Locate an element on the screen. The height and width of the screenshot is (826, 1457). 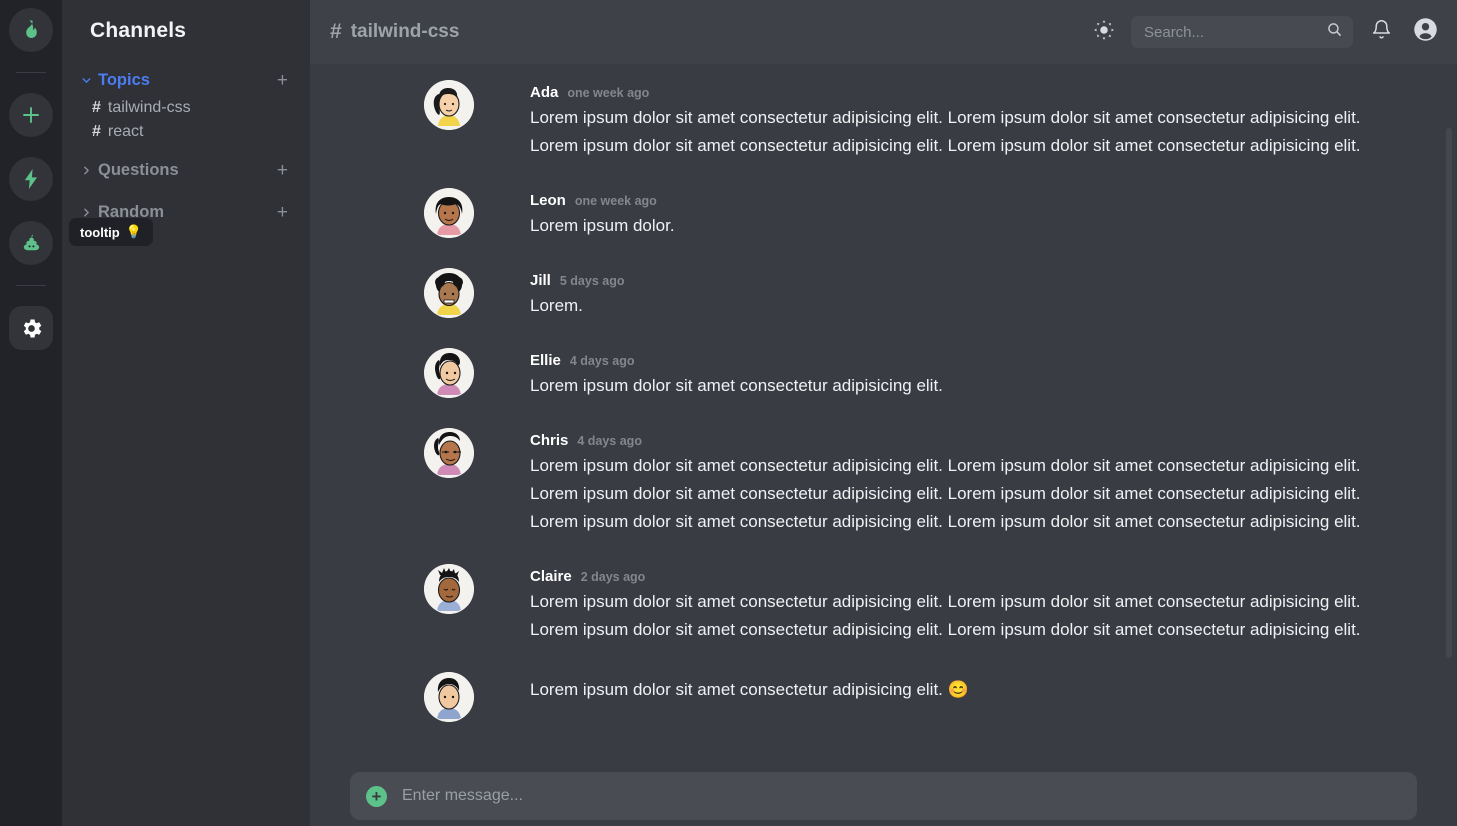
gear-icon-button is located at coordinates (31, 328).